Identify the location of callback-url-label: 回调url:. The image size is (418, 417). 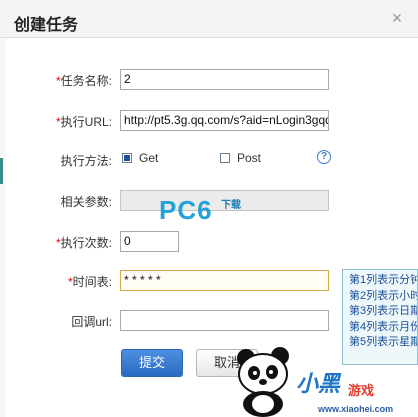
(91, 322).